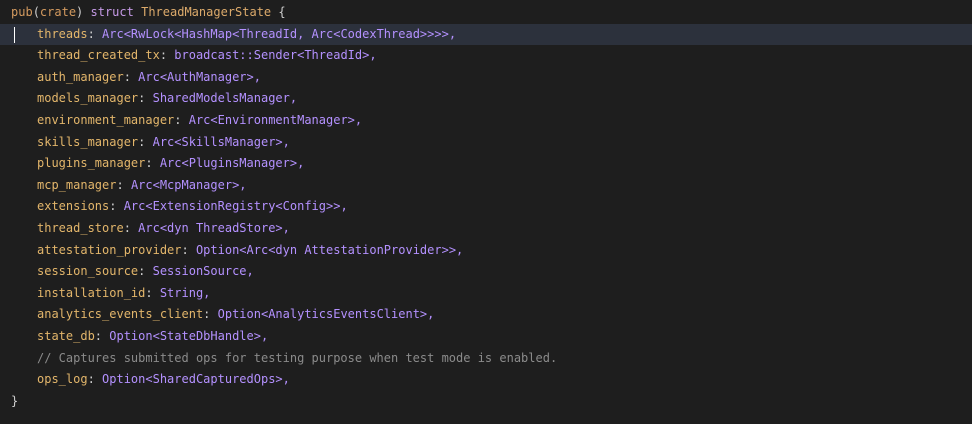 This screenshot has height=424, width=972. What do you see at coordinates (486, 337) in the screenshot?
I see `field-line-state-db: state_db: Option<StateDbHandle>,` at bounding box center [486, 337].